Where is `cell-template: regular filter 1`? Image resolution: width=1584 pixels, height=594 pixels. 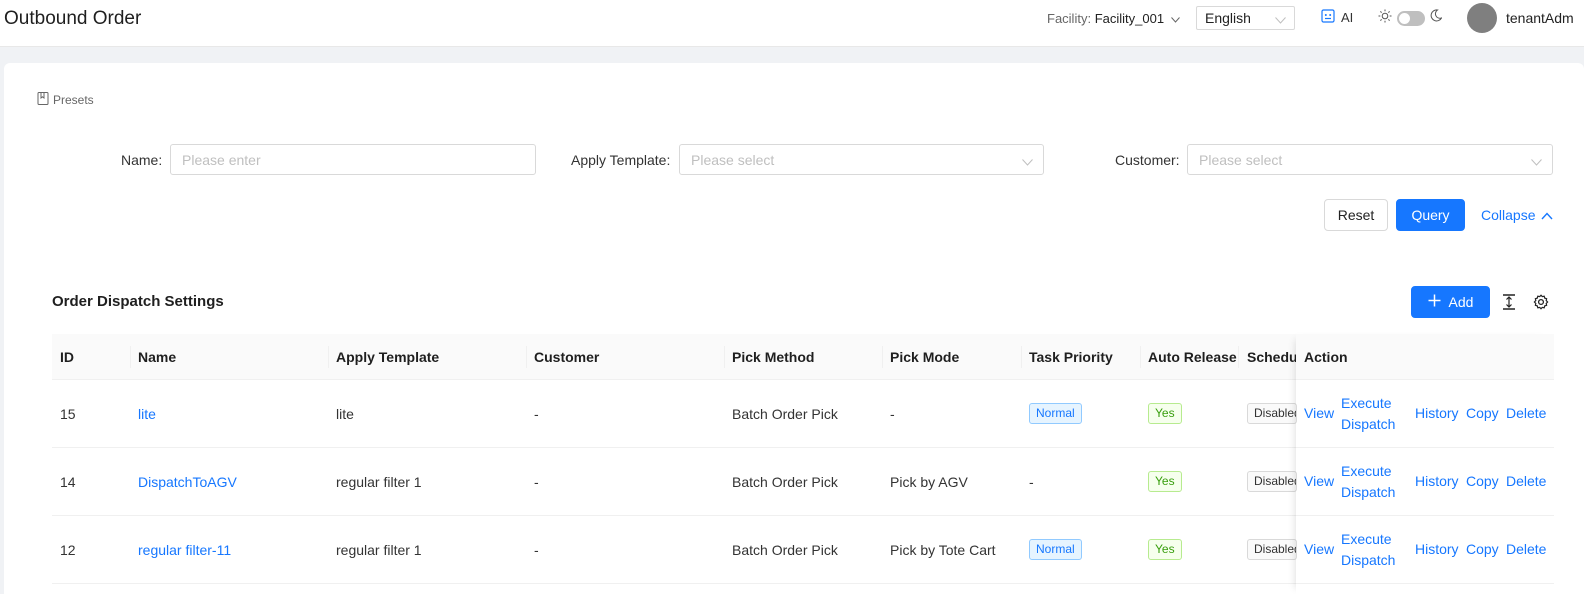 cell-template: regular filter 1 is located at coordinates (379, 550).